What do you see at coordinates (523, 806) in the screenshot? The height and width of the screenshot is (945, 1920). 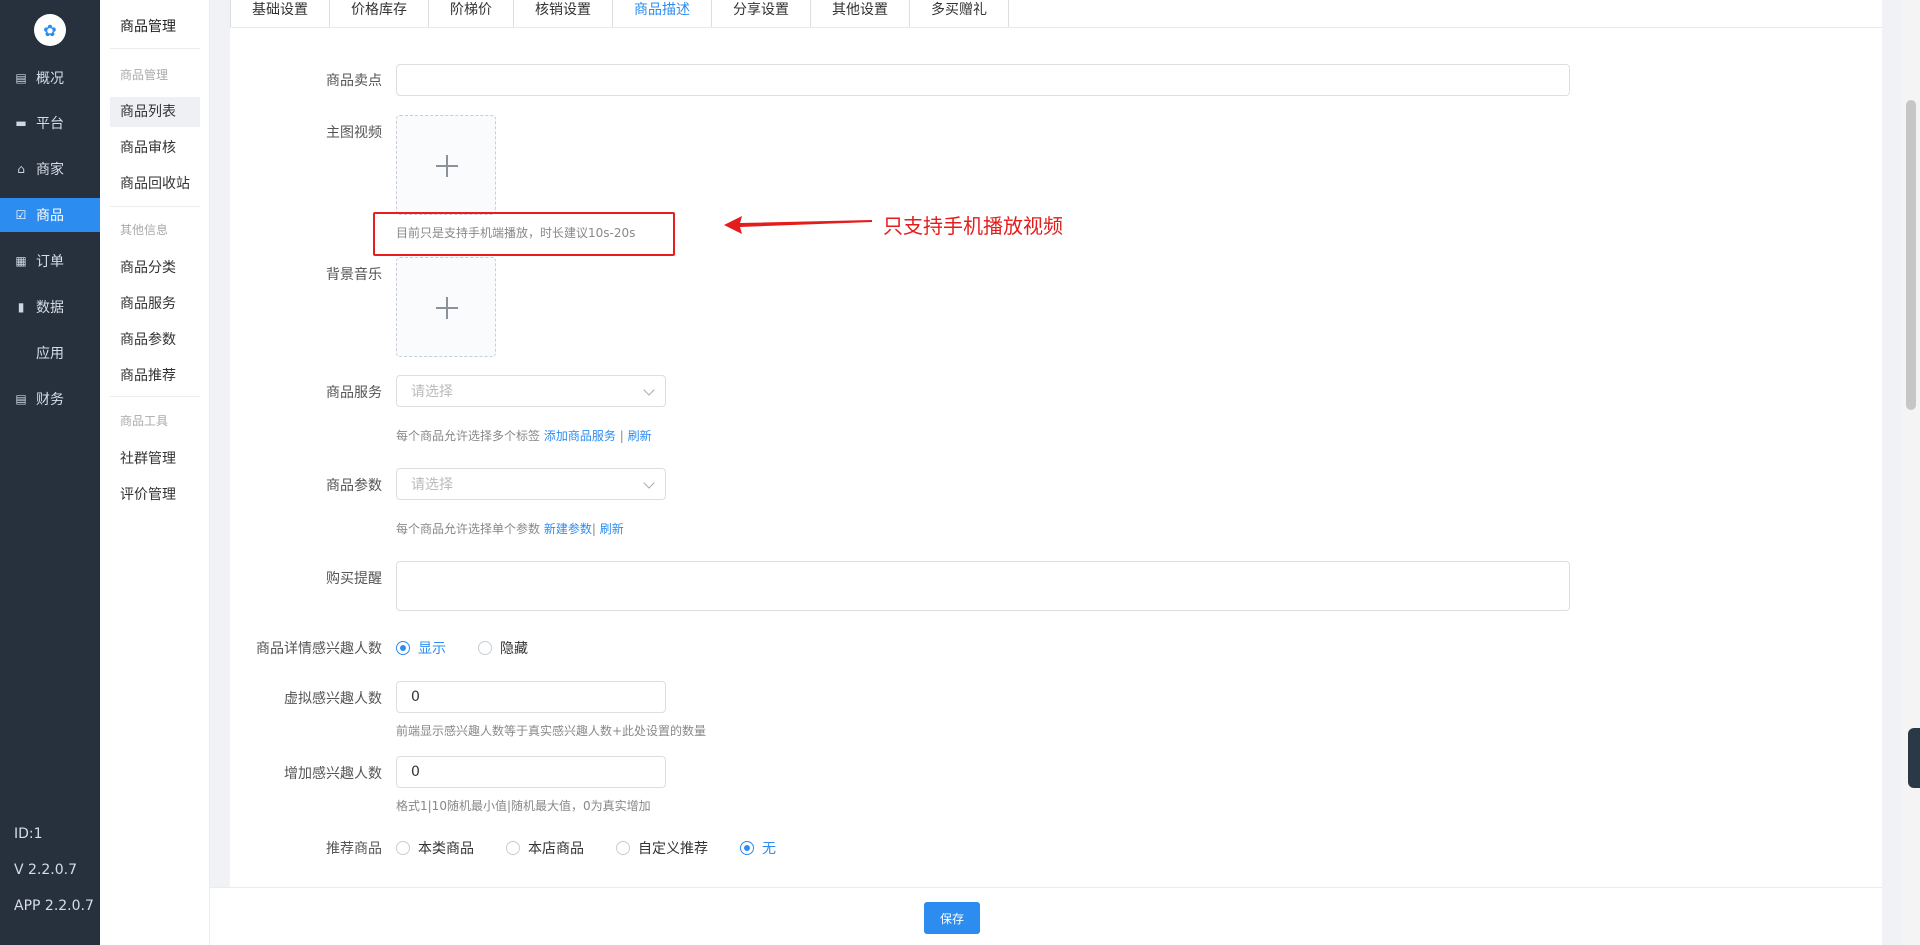 I see `increase-hint: 格式1|10随机最小值|随机最大值，0为真实增加` at bounding box center [523, 806].